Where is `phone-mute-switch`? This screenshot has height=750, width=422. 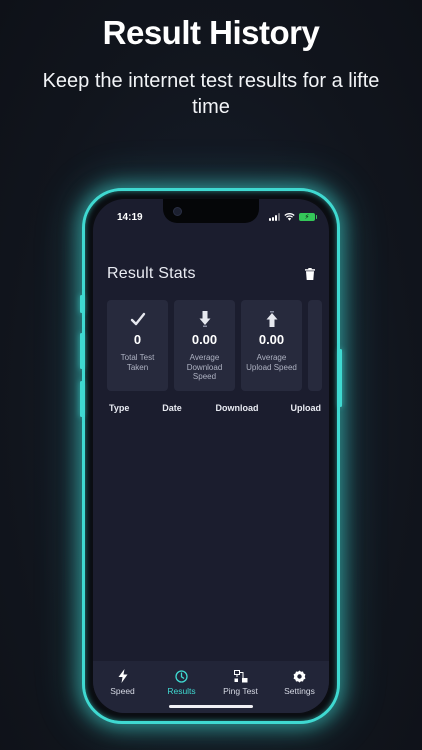 phone-mute-switch is located at coordinates (81, 304).